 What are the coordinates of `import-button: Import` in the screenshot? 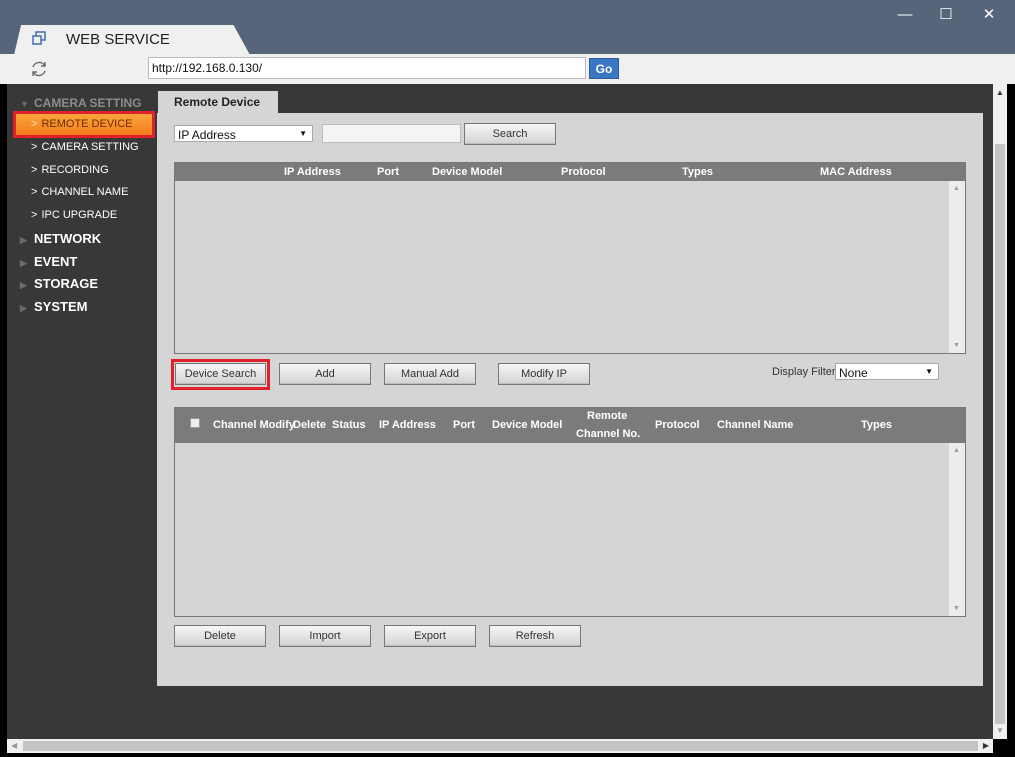 It's located at (325, 636).